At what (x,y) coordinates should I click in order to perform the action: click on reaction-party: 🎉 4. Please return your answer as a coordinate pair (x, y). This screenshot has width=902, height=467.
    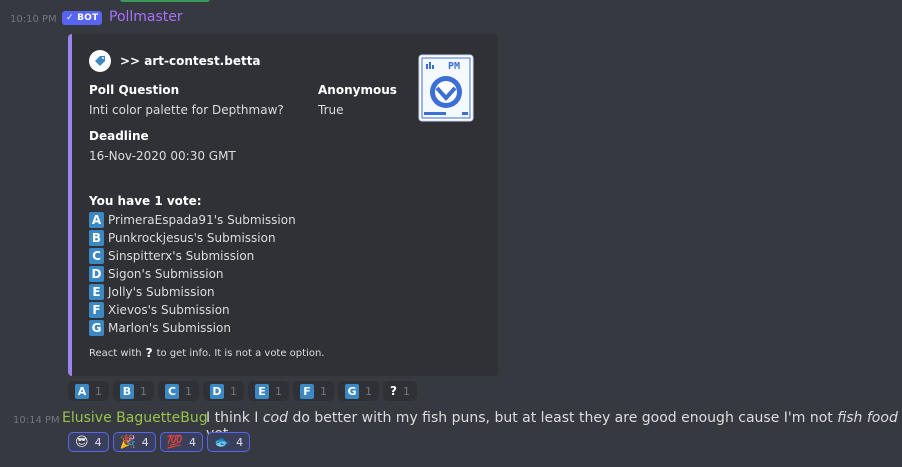
    Looking at the image, I should click on (134, 442).